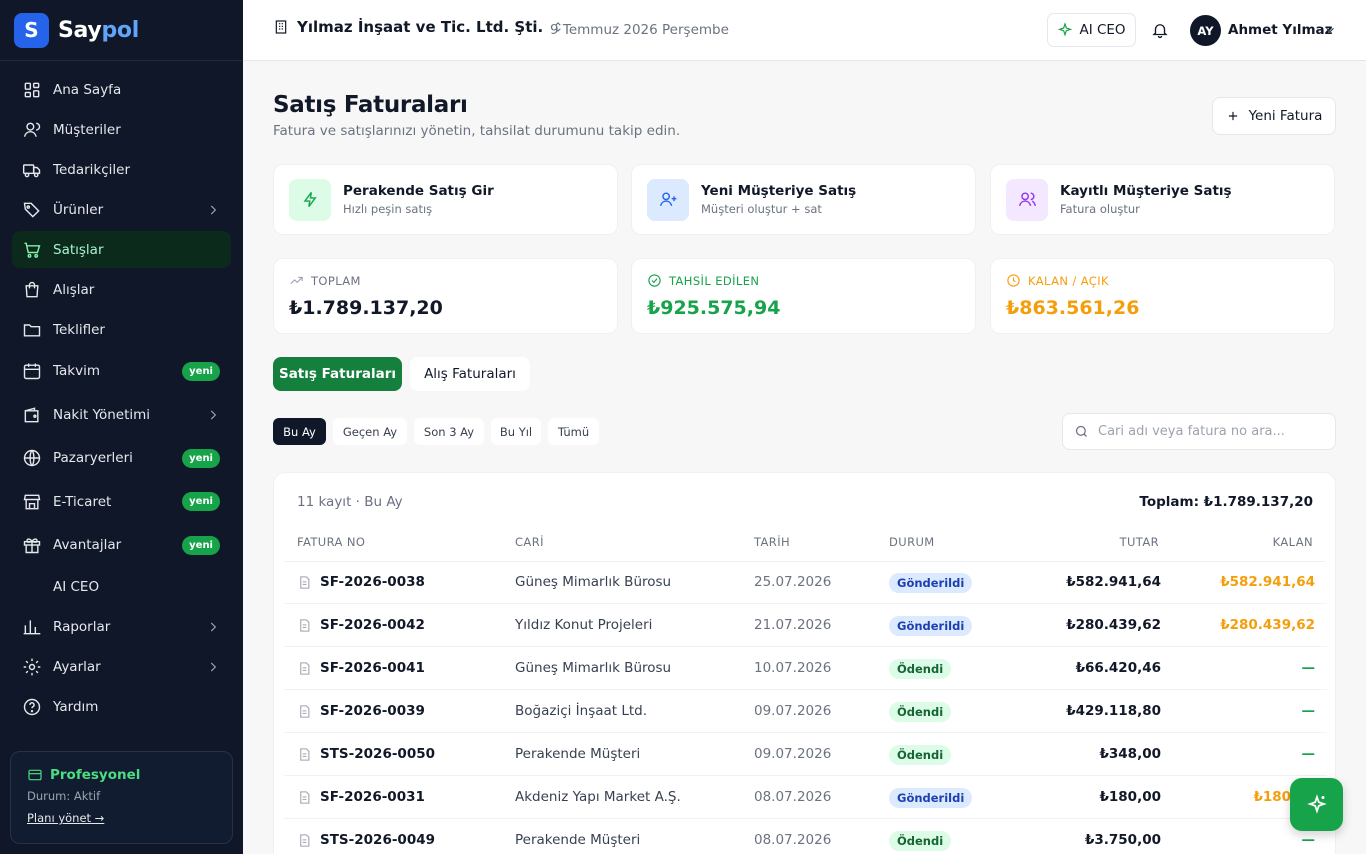 Image resolution: width=1366 pixels, height=854 pixels. I want to click on wallet-icon, so click(31, 414).